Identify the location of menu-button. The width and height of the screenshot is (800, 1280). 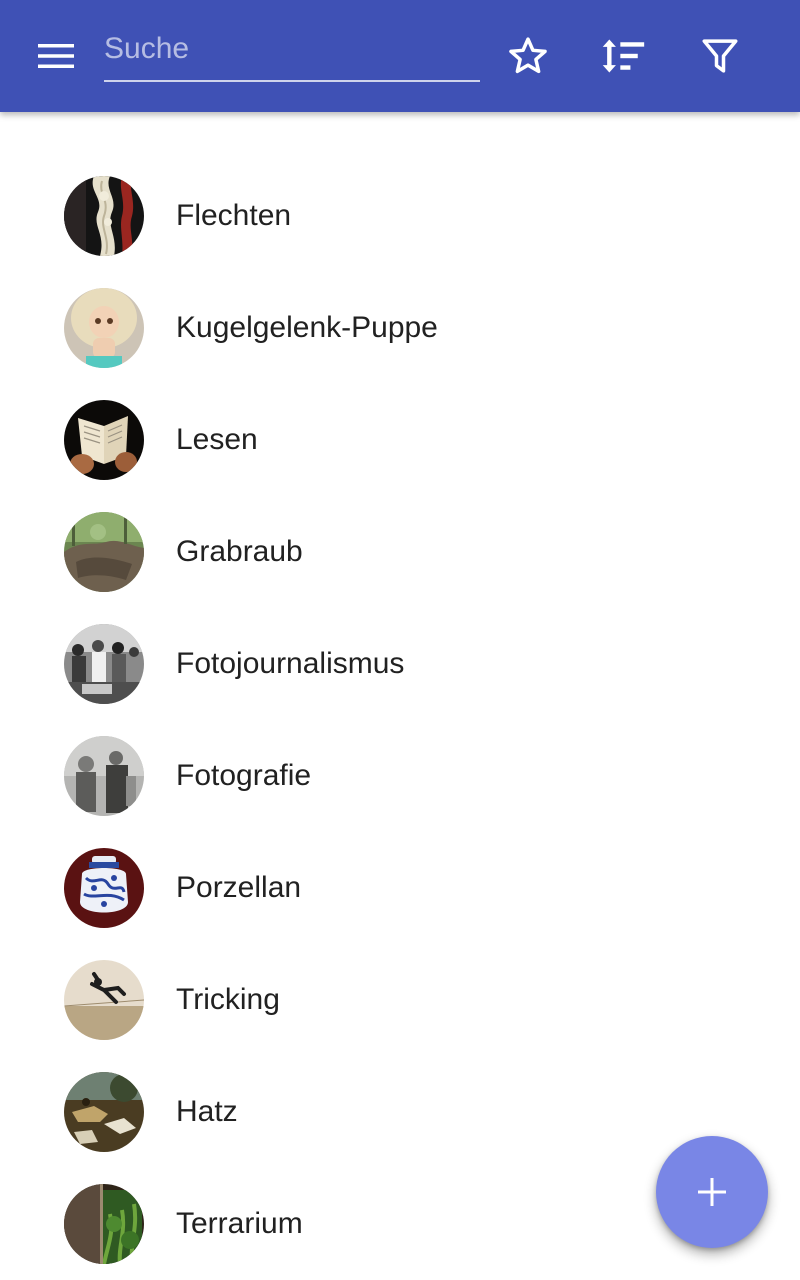
(56, 56).